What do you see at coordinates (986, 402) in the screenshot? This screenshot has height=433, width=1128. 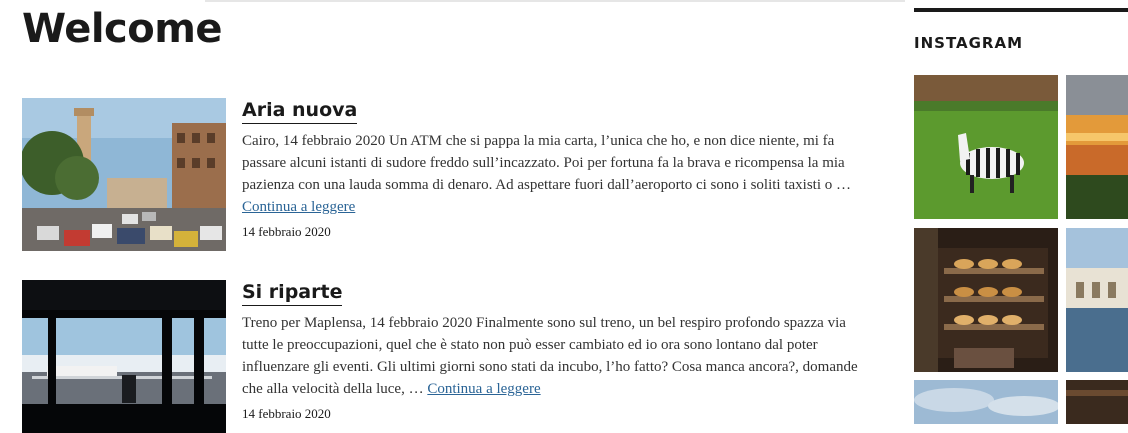 I see `instagram-photo-sky` at bounding box center [986, 402].